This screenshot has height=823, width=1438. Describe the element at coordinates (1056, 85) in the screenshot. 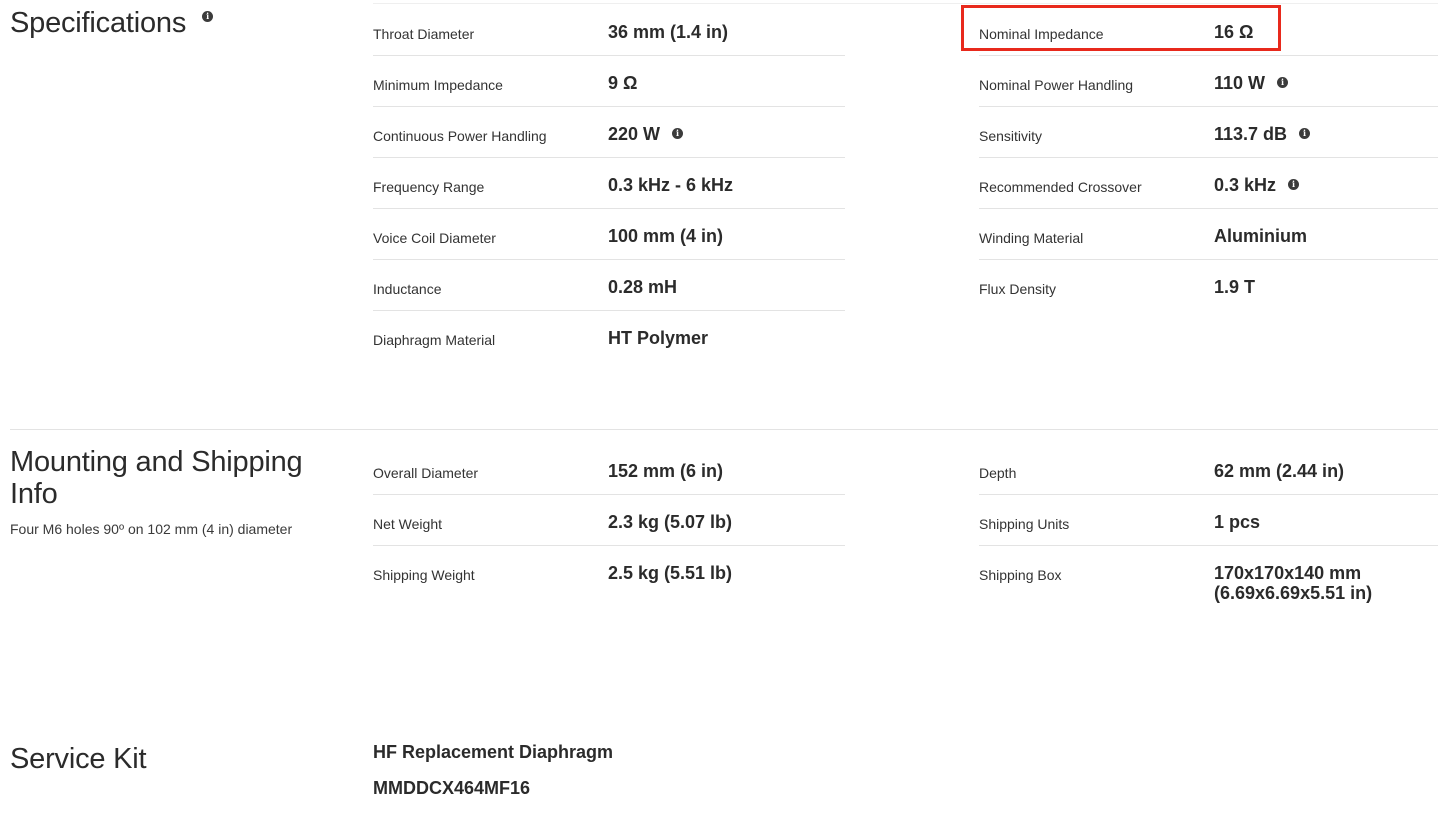

I see `spec-label: Nominal Power Handling` at that location.